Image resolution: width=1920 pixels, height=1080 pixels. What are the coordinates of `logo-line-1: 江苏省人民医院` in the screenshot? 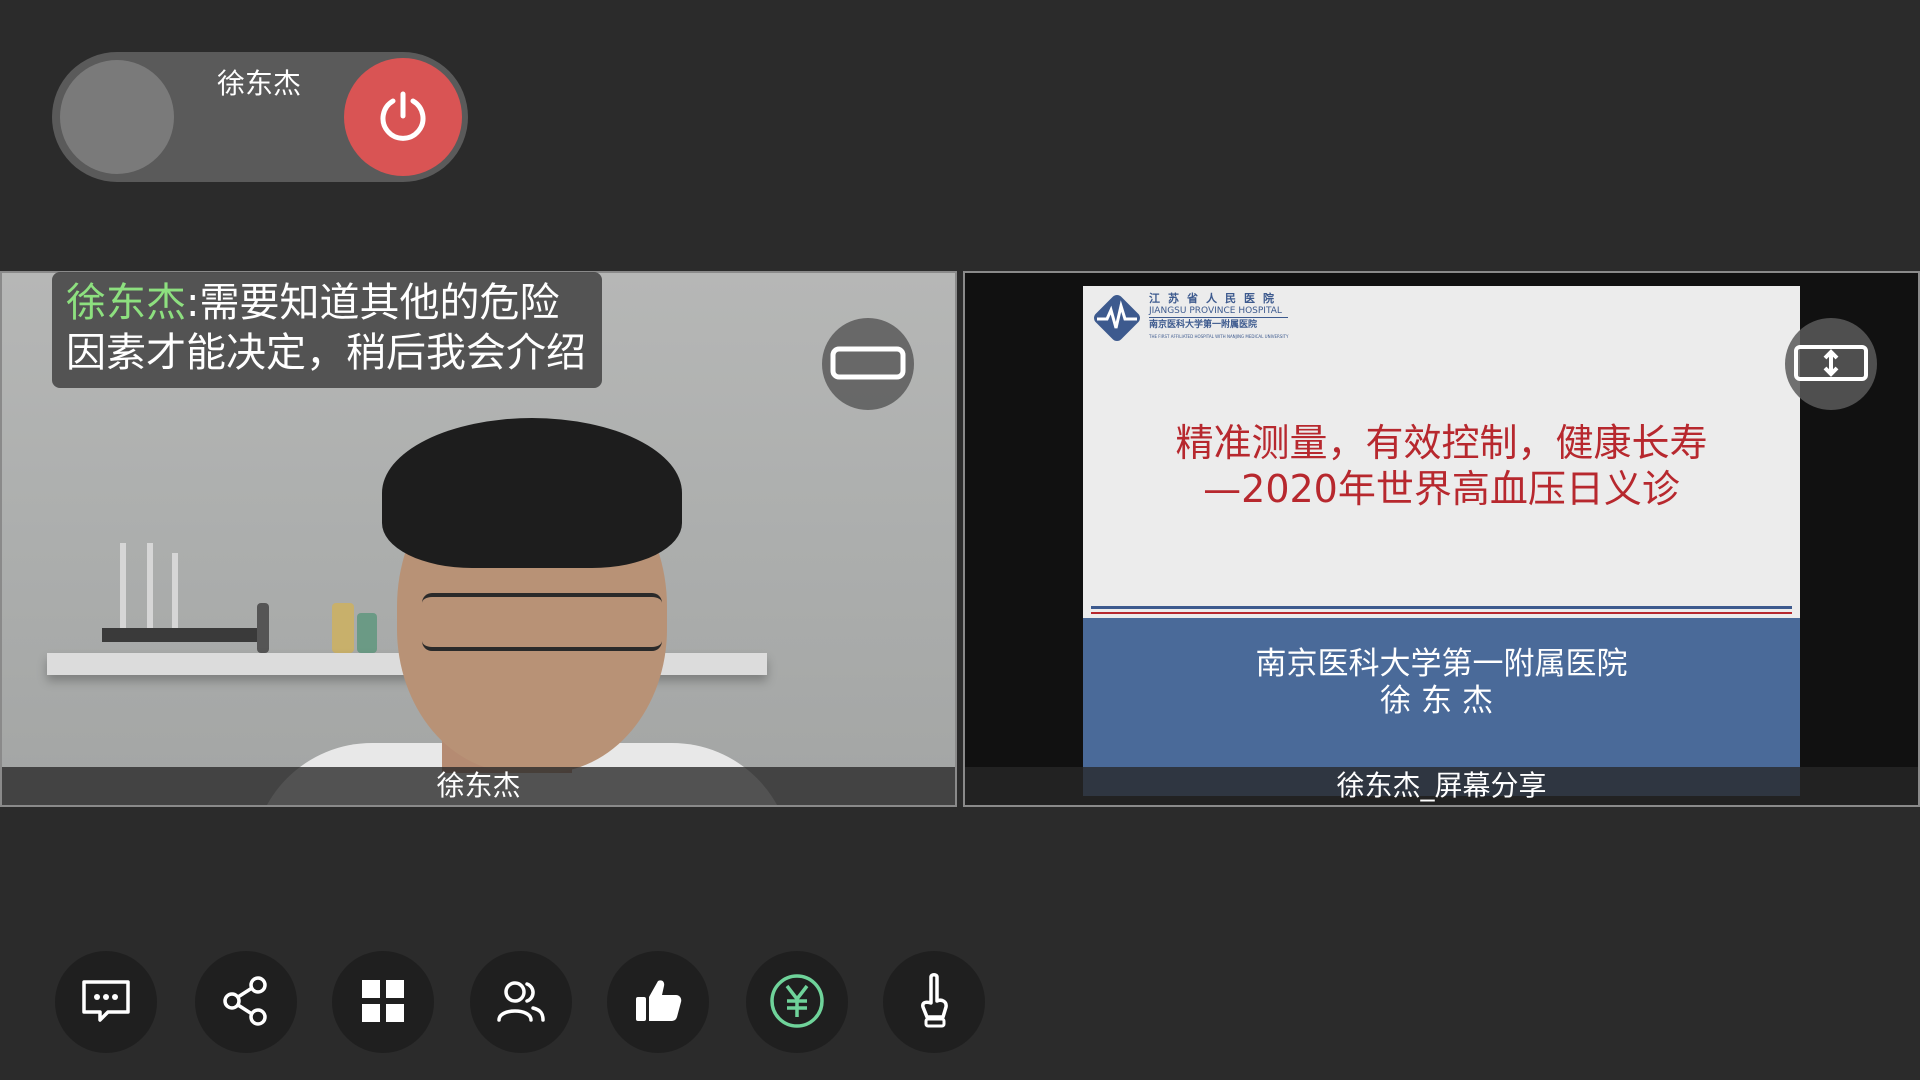 It's located at (1215, 298).